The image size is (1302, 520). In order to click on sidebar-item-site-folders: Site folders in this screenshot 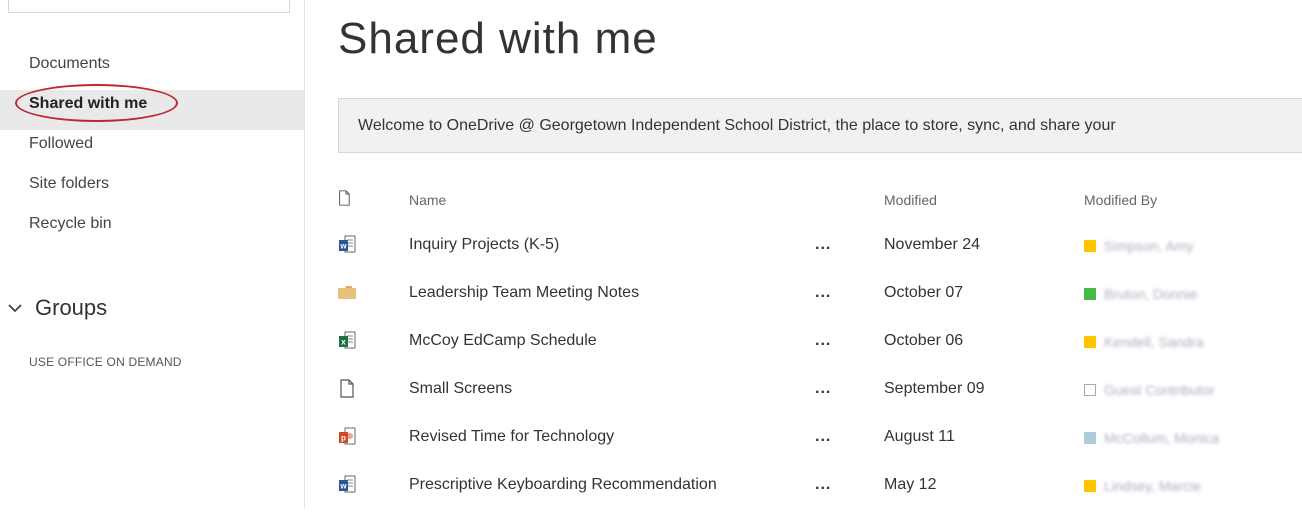, I will do `click(152, 190)`.